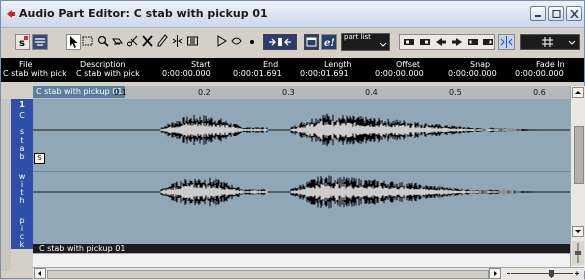 Image resolution: width=585 pixels, height=280 pixels. I want to click on edit-part-icon: e!, so click(329, 43).